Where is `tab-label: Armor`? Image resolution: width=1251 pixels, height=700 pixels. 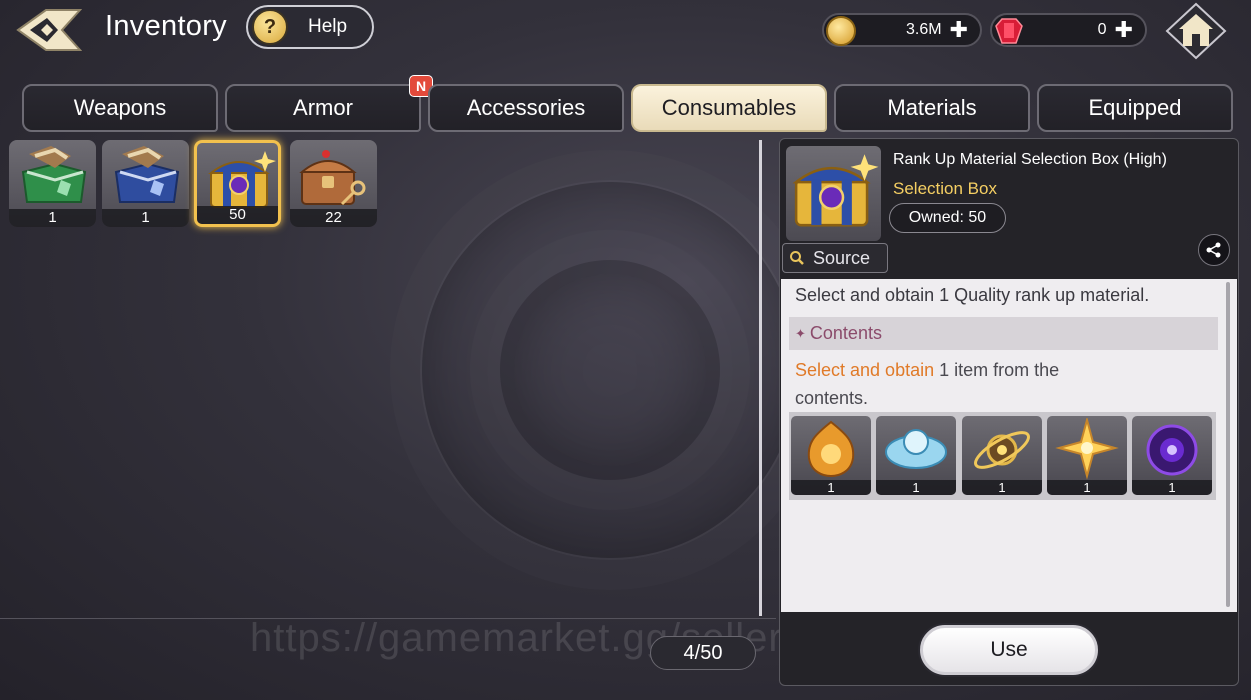
tab-label: Armor is located at coordinates (323, 107).